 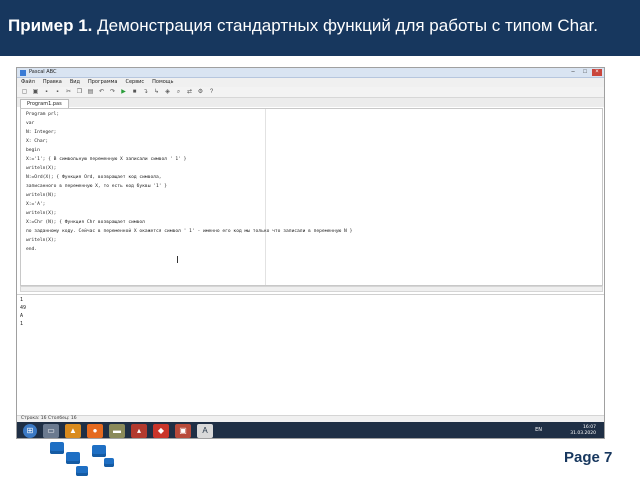 I want to click on copy-icon: ❐, so click(x=79, y=92).